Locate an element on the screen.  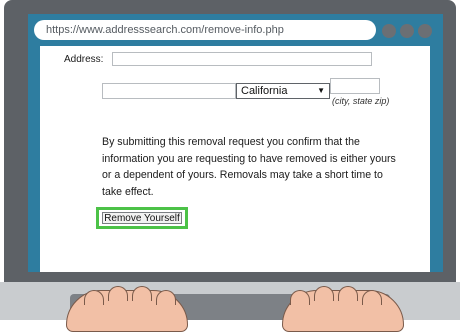
submit-highlight: Remove Yourself is located at coordinates (142, 218).